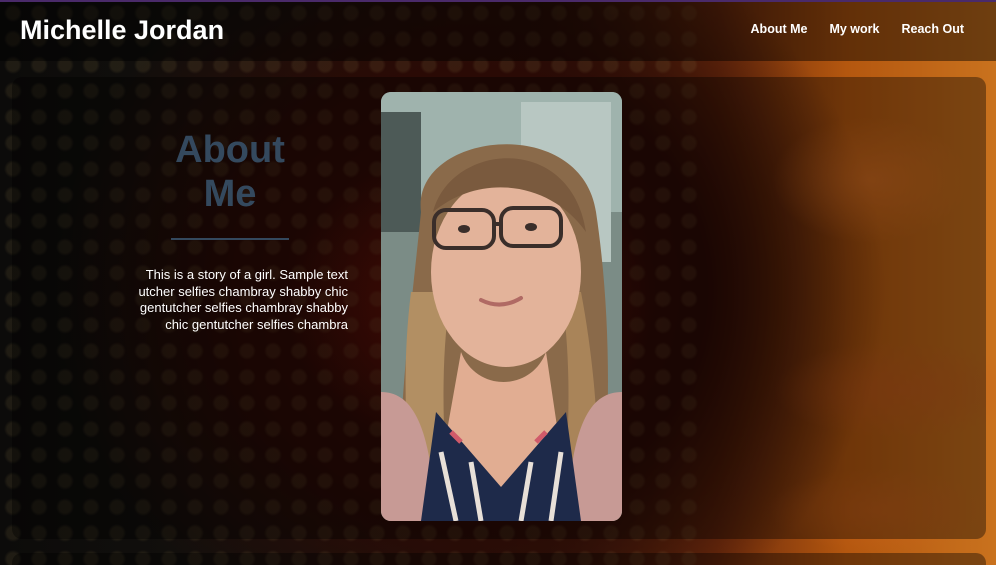 The width and height of the screenshot is (996, 565). Describe the element at coordinates (122, 30) in the screenshot. I see `site-brand: Michelle Jordan` at that location.